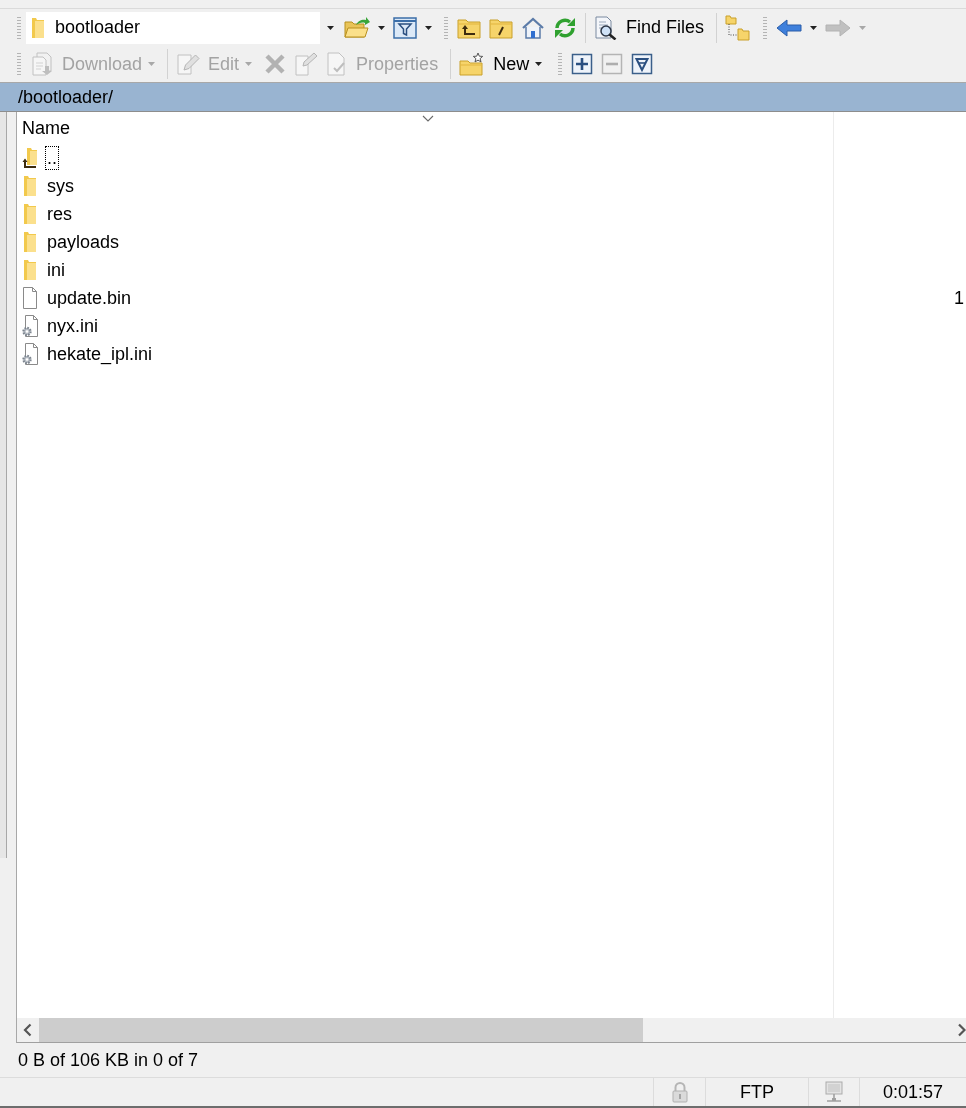 Image resolution: width=966 pixels, height=1108 pixels. I want to click on triangle-box-icon, so click(642, 64).